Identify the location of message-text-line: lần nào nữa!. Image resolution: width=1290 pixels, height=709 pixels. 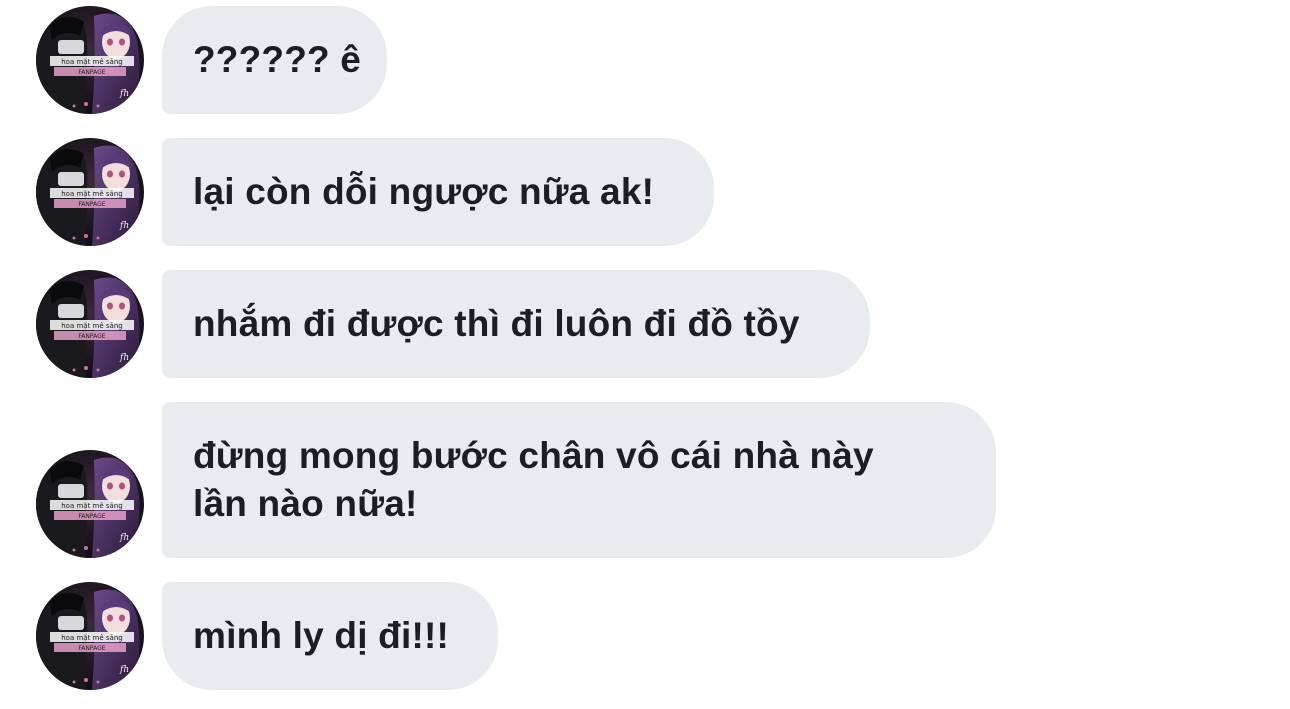
(305, 503).